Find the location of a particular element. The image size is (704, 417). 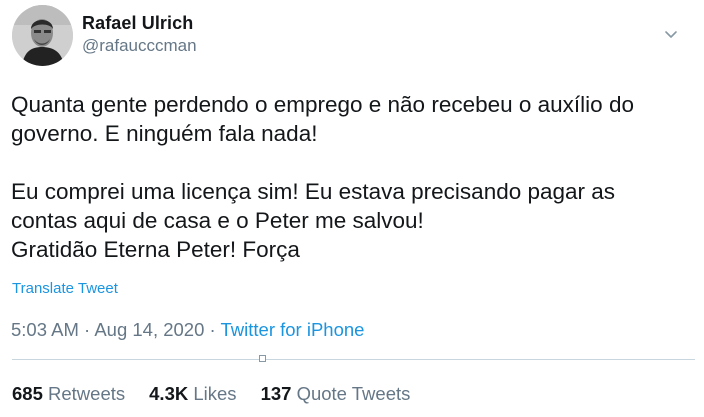

likes-stat: 4.3K Likes is located at coordinates (192, 394).